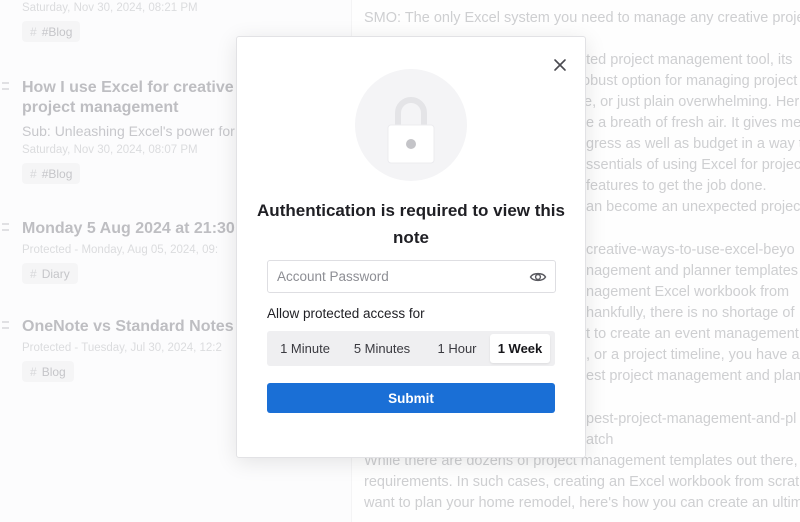 This screenshot has height=522, width=800. I want to click on access-duration-label: Allow protected access for, so click(346, 313).